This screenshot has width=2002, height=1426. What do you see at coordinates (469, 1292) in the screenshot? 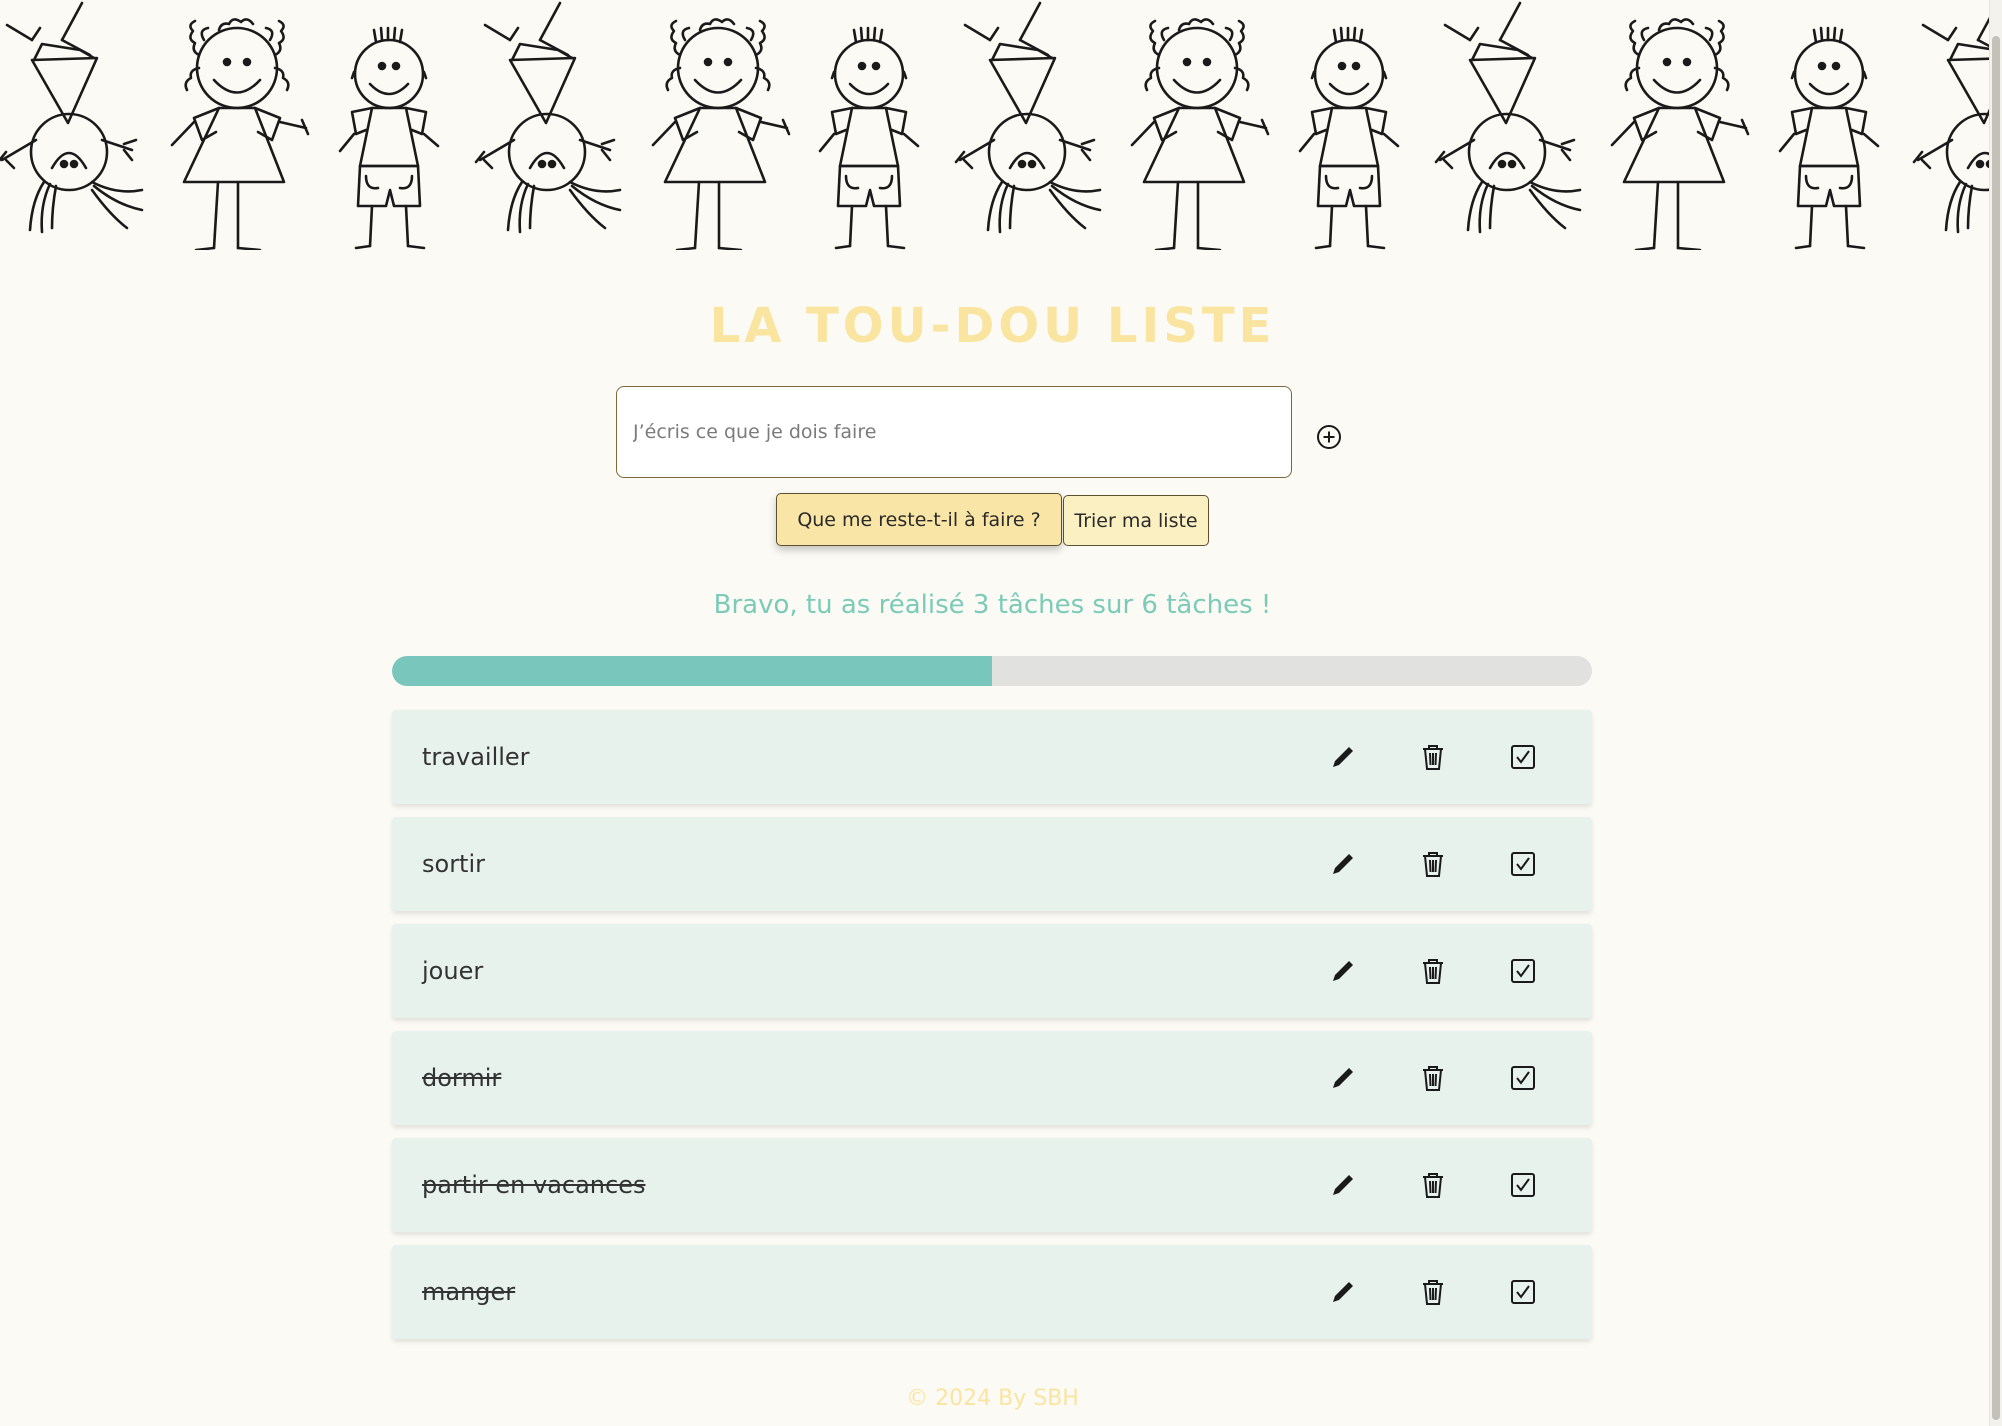
I see `task-label: manger` at bounding box center [469, 1292].